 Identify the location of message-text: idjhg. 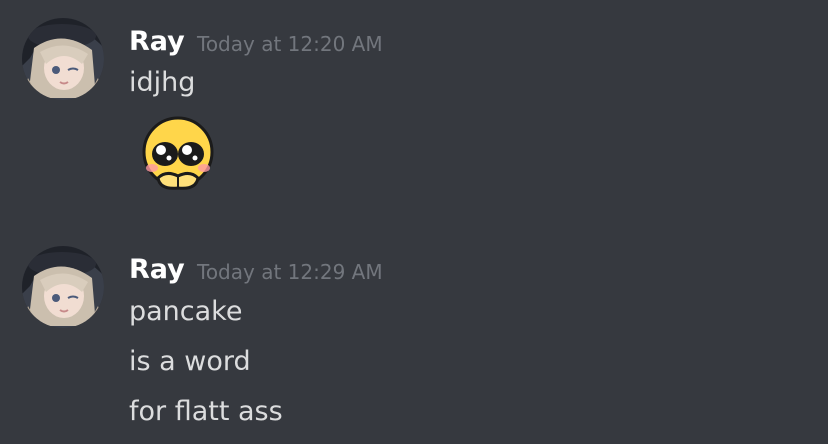
(162, 82).